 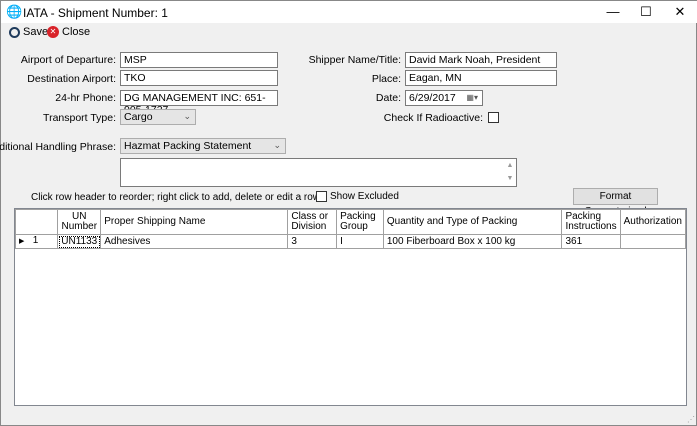 I want to click on date-picker: 6/29/2017 ▦▾, so click(x=444, y=98).